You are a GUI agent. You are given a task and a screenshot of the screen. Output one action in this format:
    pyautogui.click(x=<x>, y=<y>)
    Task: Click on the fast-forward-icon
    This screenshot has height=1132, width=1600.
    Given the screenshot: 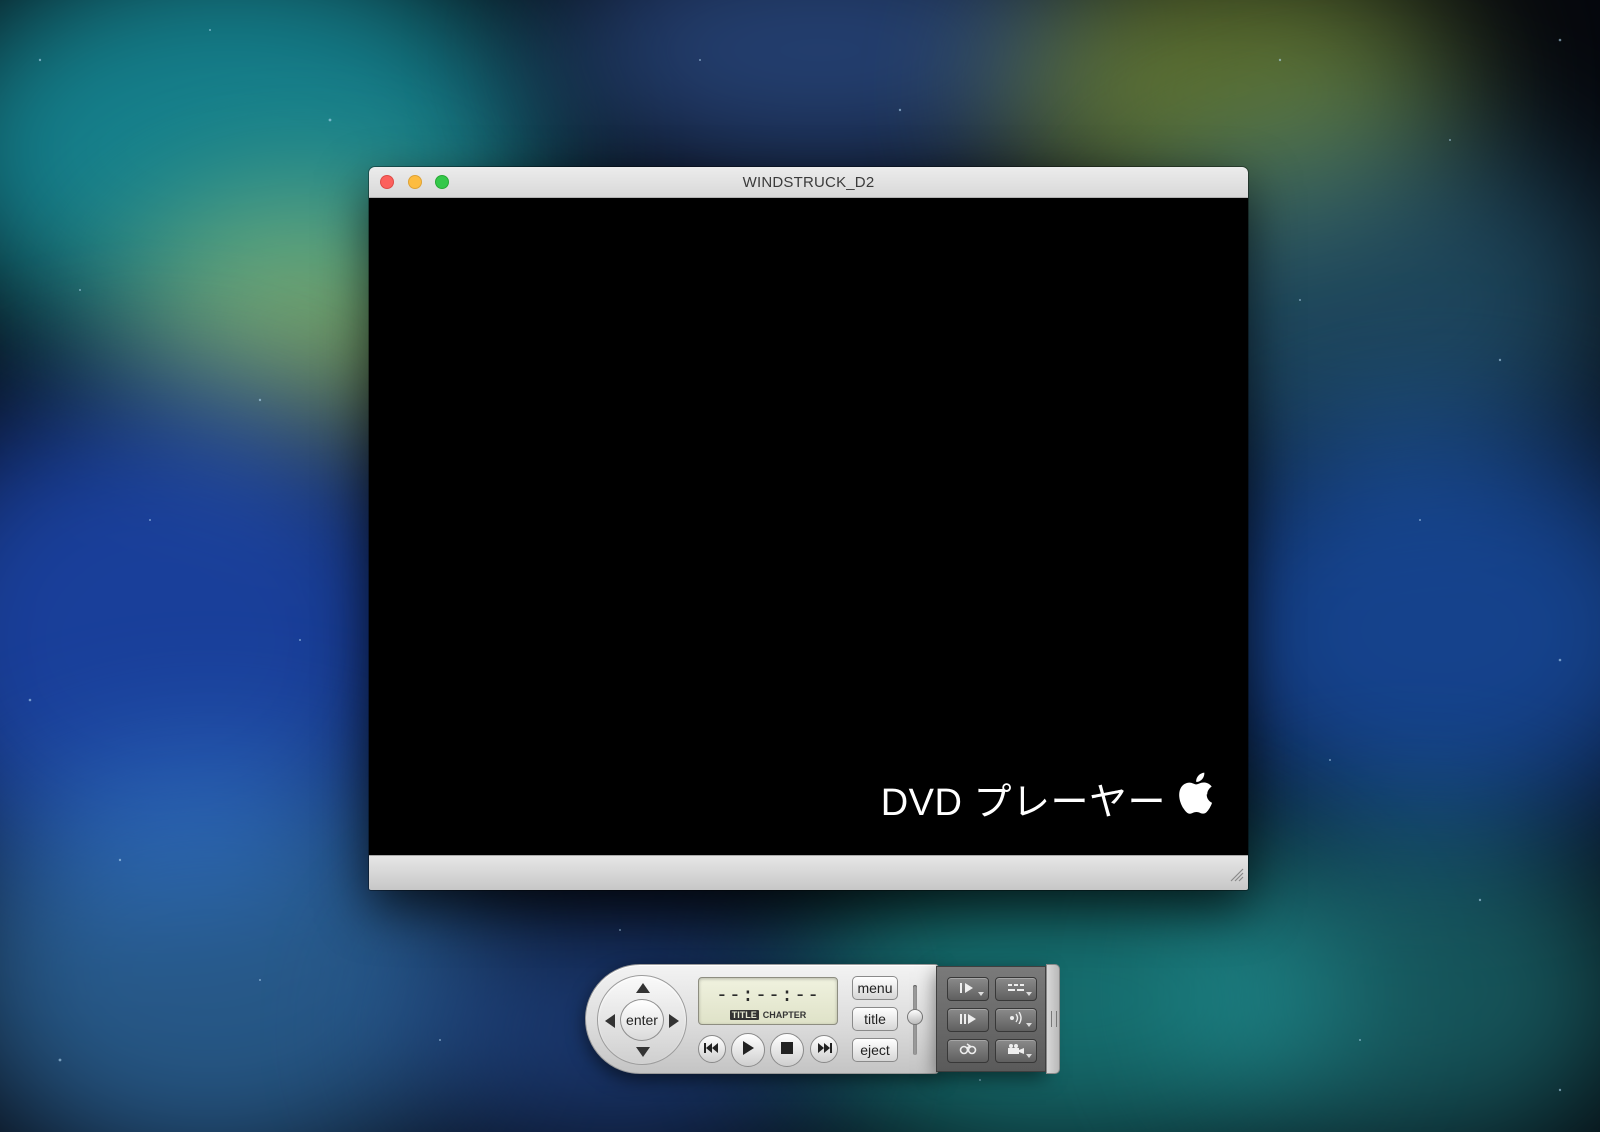 What is the action you would take?
    pyautogui.click(x=824, y=1049)
    